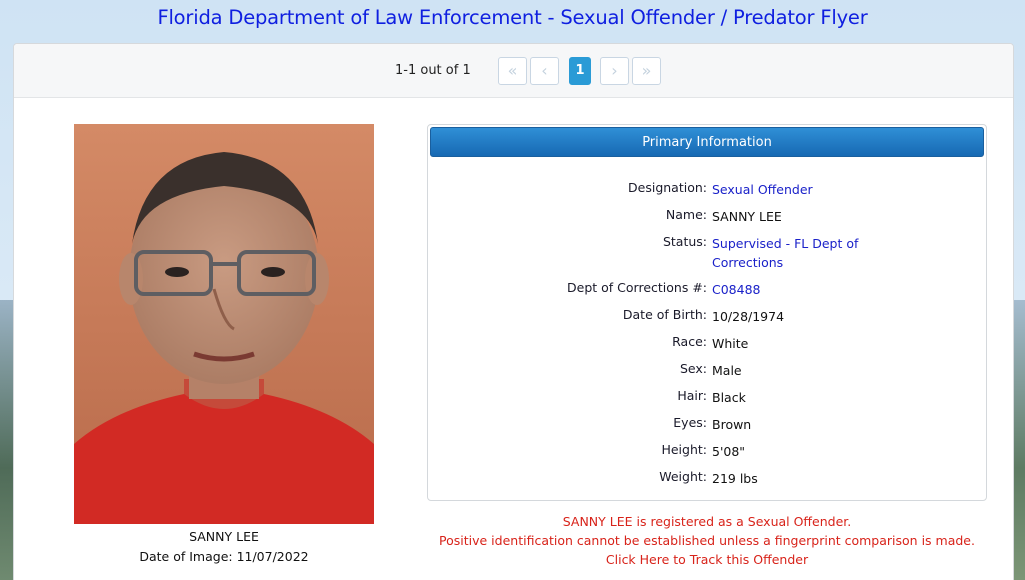 The height and width of the screenshot is (580, 1025). What do you see at coordinates (732, 424) in the screenshot?
I see `eyes-value: Brown` at bounding box center [732, 424].